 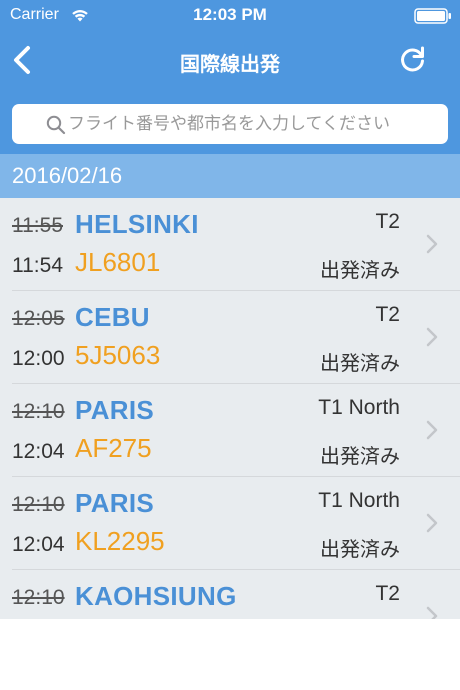 What do you see at coordinates (38, 358) in the screenshot?
I see `actual-time: 12:00` at bounding box center [38, 358].